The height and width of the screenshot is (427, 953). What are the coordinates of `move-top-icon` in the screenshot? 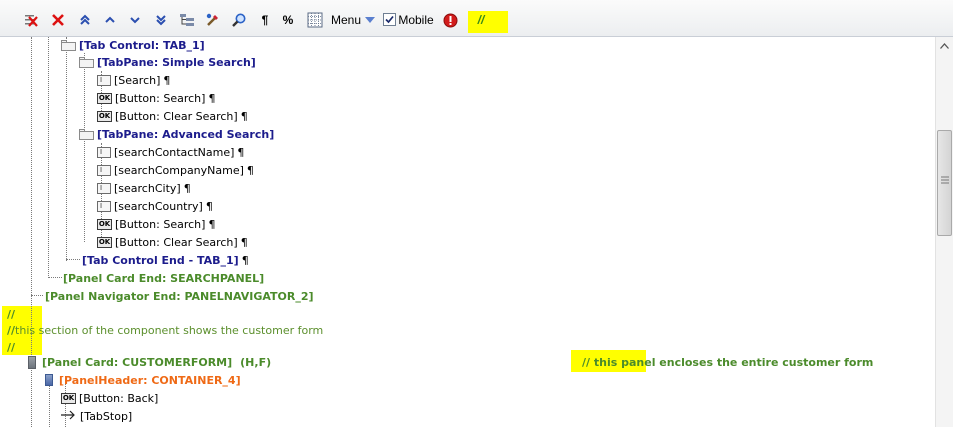 It's located at (85, 20).